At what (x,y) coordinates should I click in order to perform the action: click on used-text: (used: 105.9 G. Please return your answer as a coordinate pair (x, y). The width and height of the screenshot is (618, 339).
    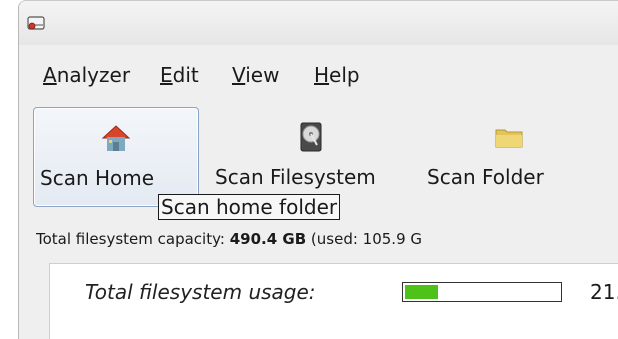
    Looking at the image, I should click on (366, 239).